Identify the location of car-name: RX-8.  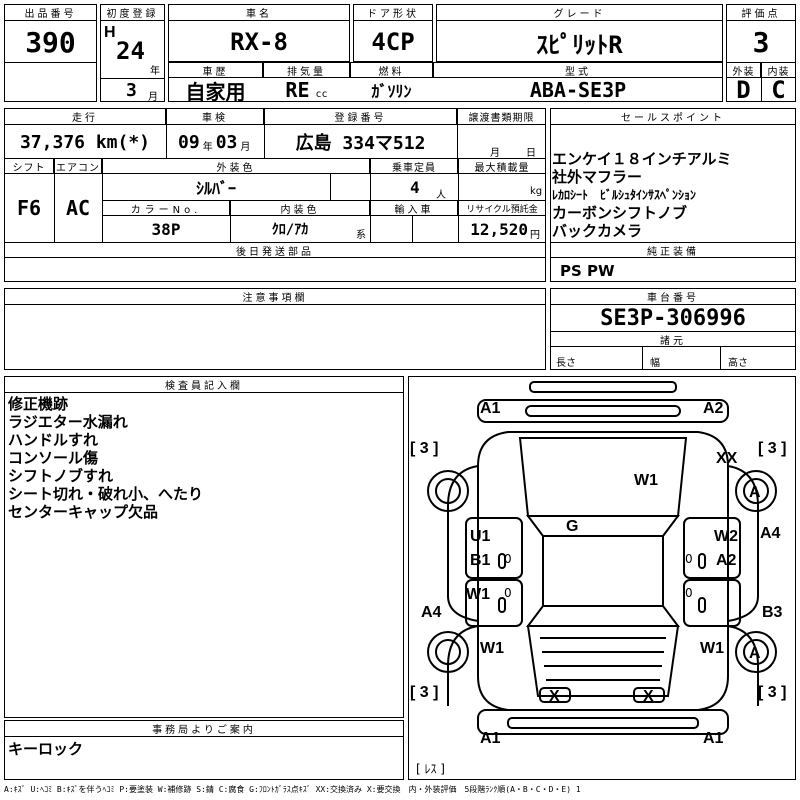
(259, 42).